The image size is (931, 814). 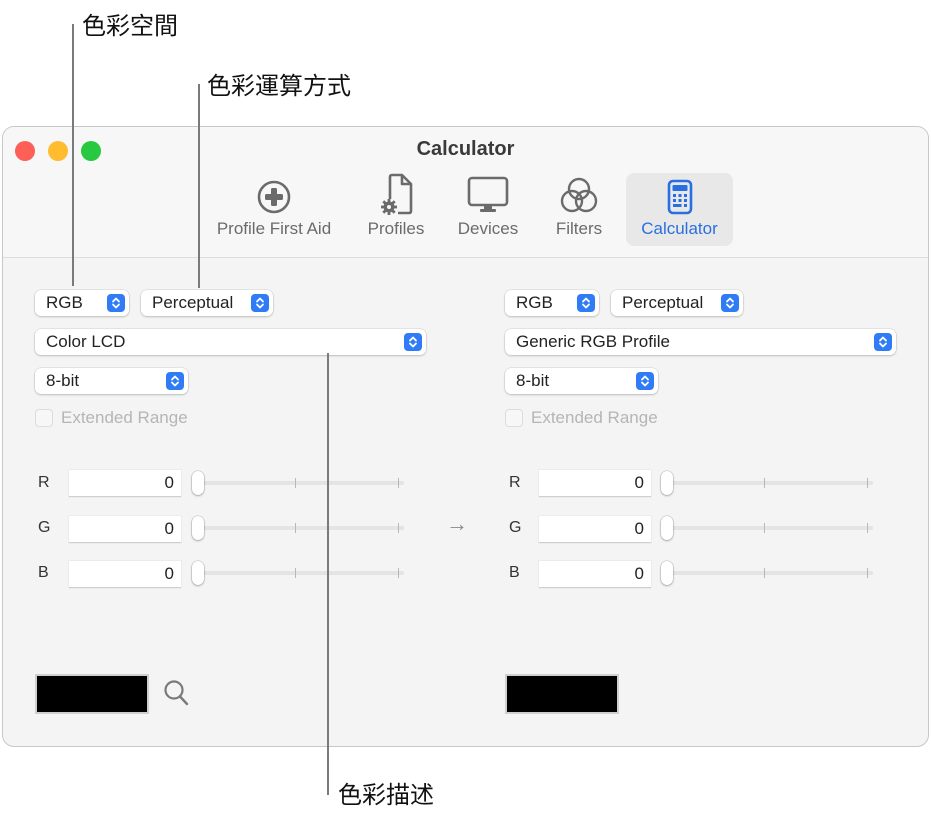 I want to click on convert-arrow-icon: →, so click(x=457, y=523).